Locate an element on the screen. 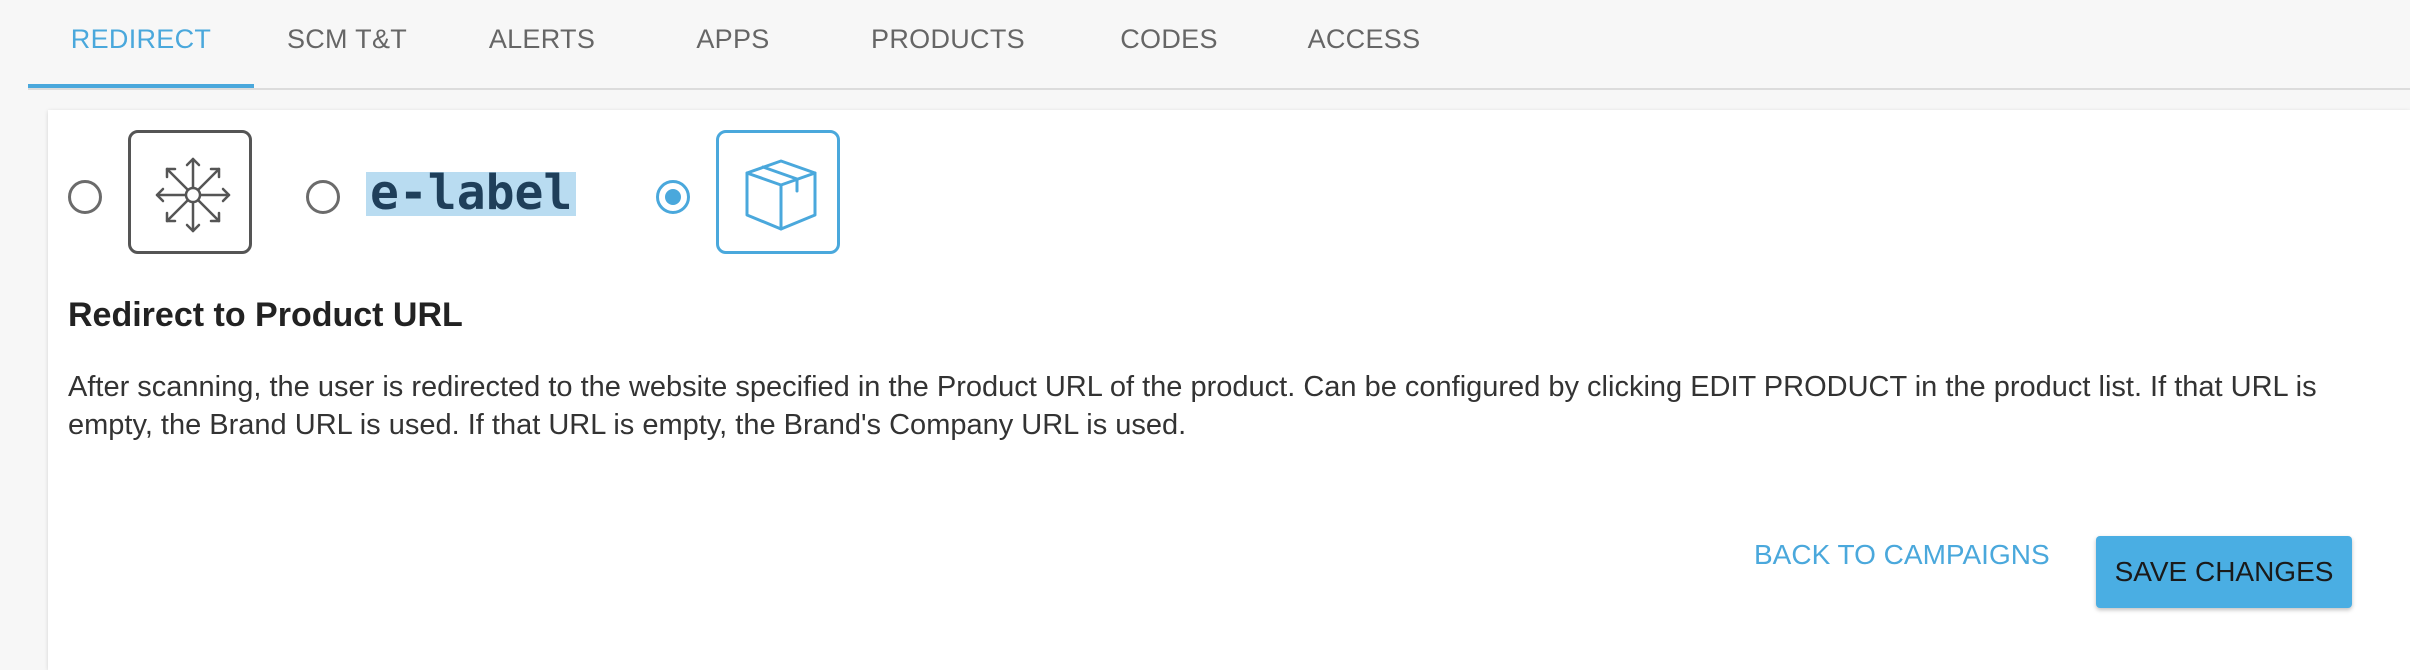 The image size is (2410, 670). tab-apps: APPS is located at coordinates (733, 44).